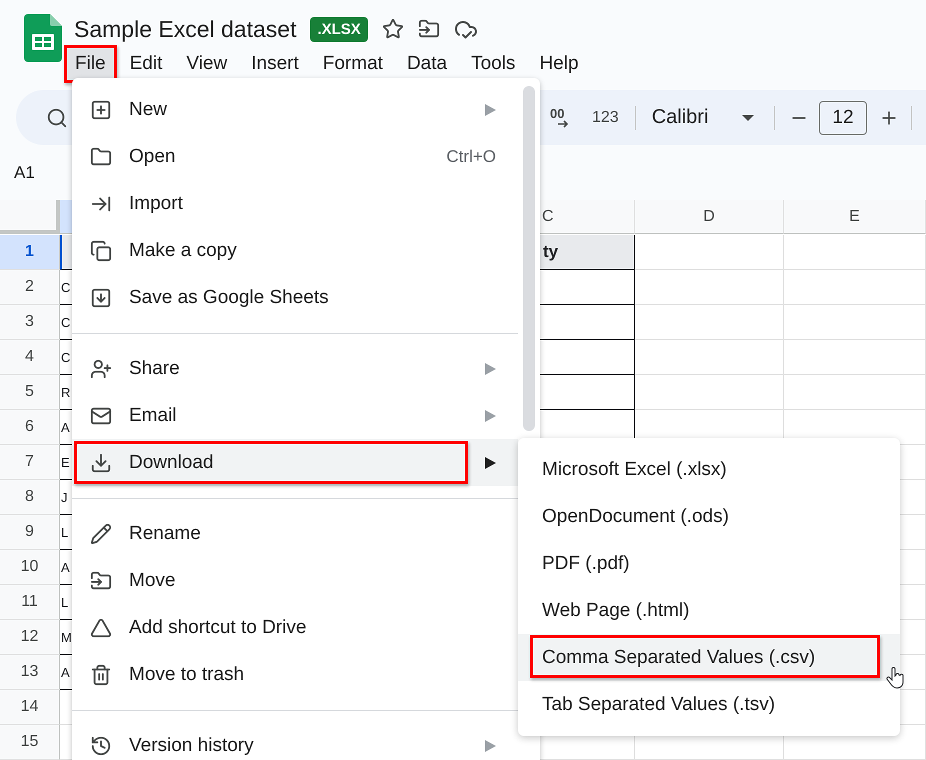 The image size is (926, 760). I want to click on menu-item: Move, so click(295, 580).